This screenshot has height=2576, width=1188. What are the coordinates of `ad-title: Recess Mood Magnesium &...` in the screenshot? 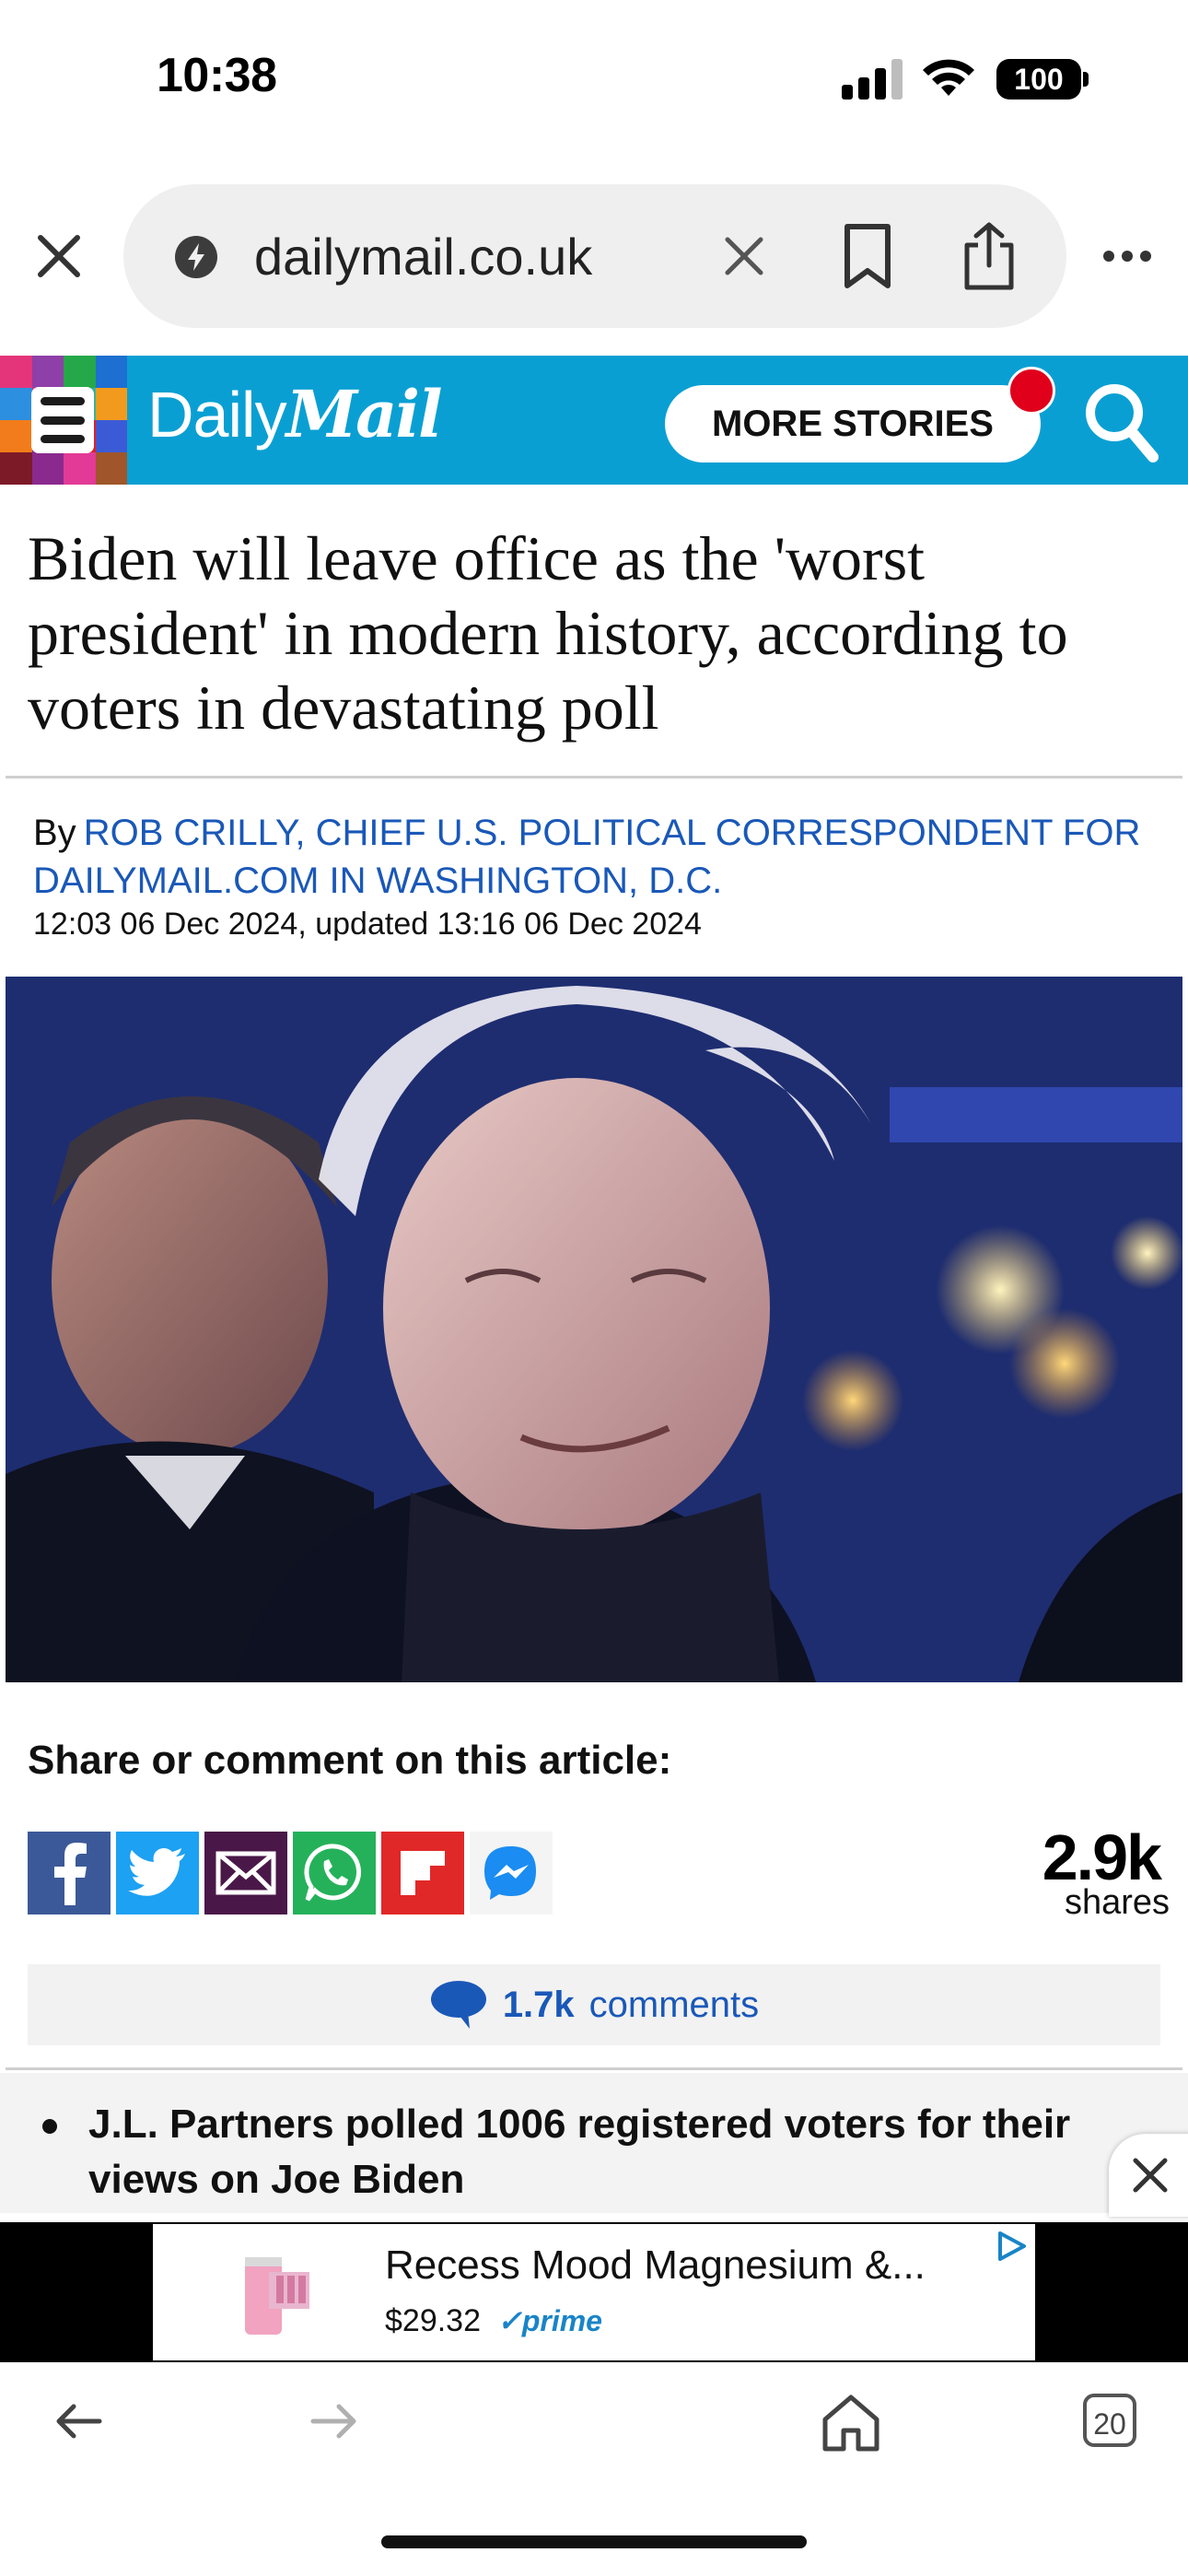 It's located at (655, 2265).